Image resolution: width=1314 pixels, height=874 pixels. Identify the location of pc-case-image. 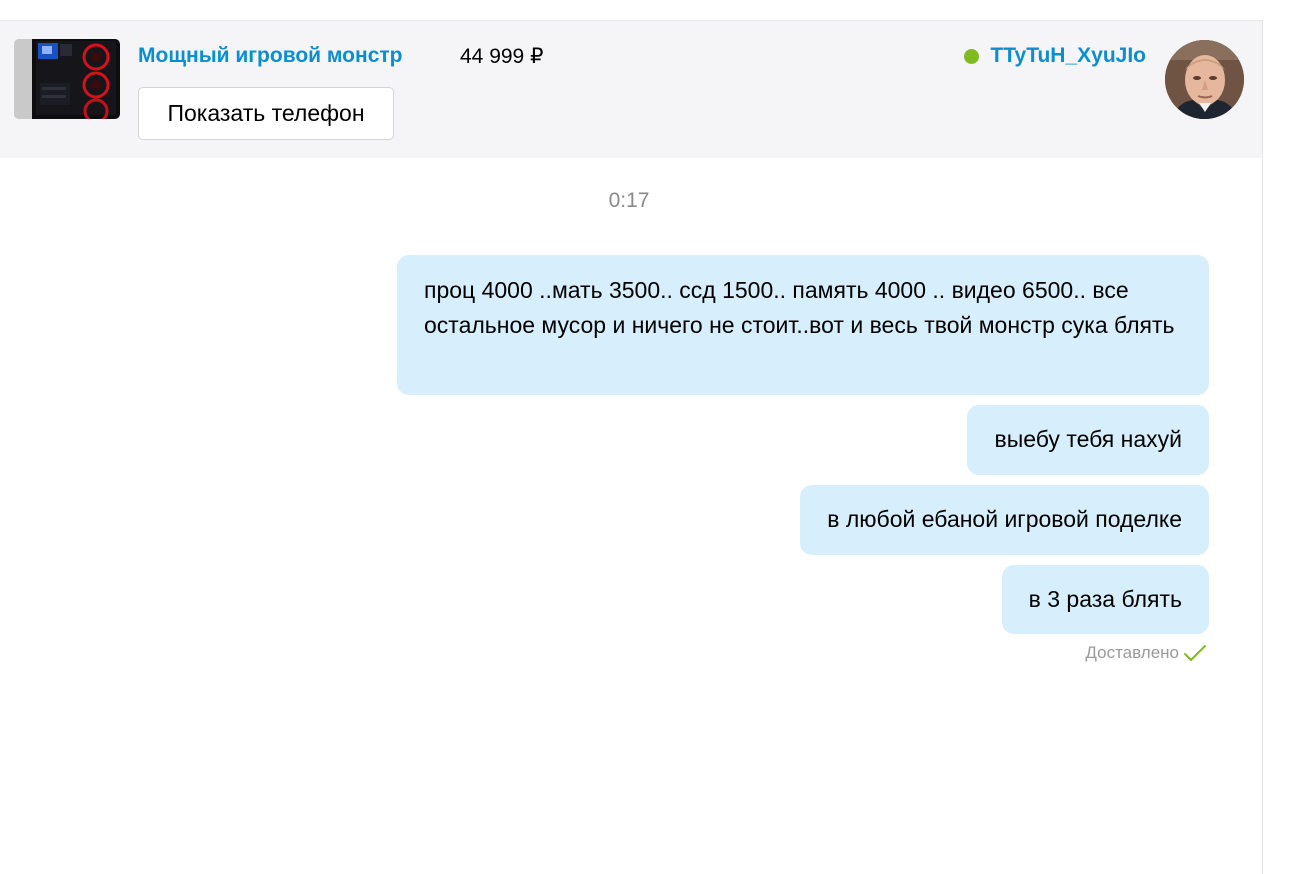
(67, 79).